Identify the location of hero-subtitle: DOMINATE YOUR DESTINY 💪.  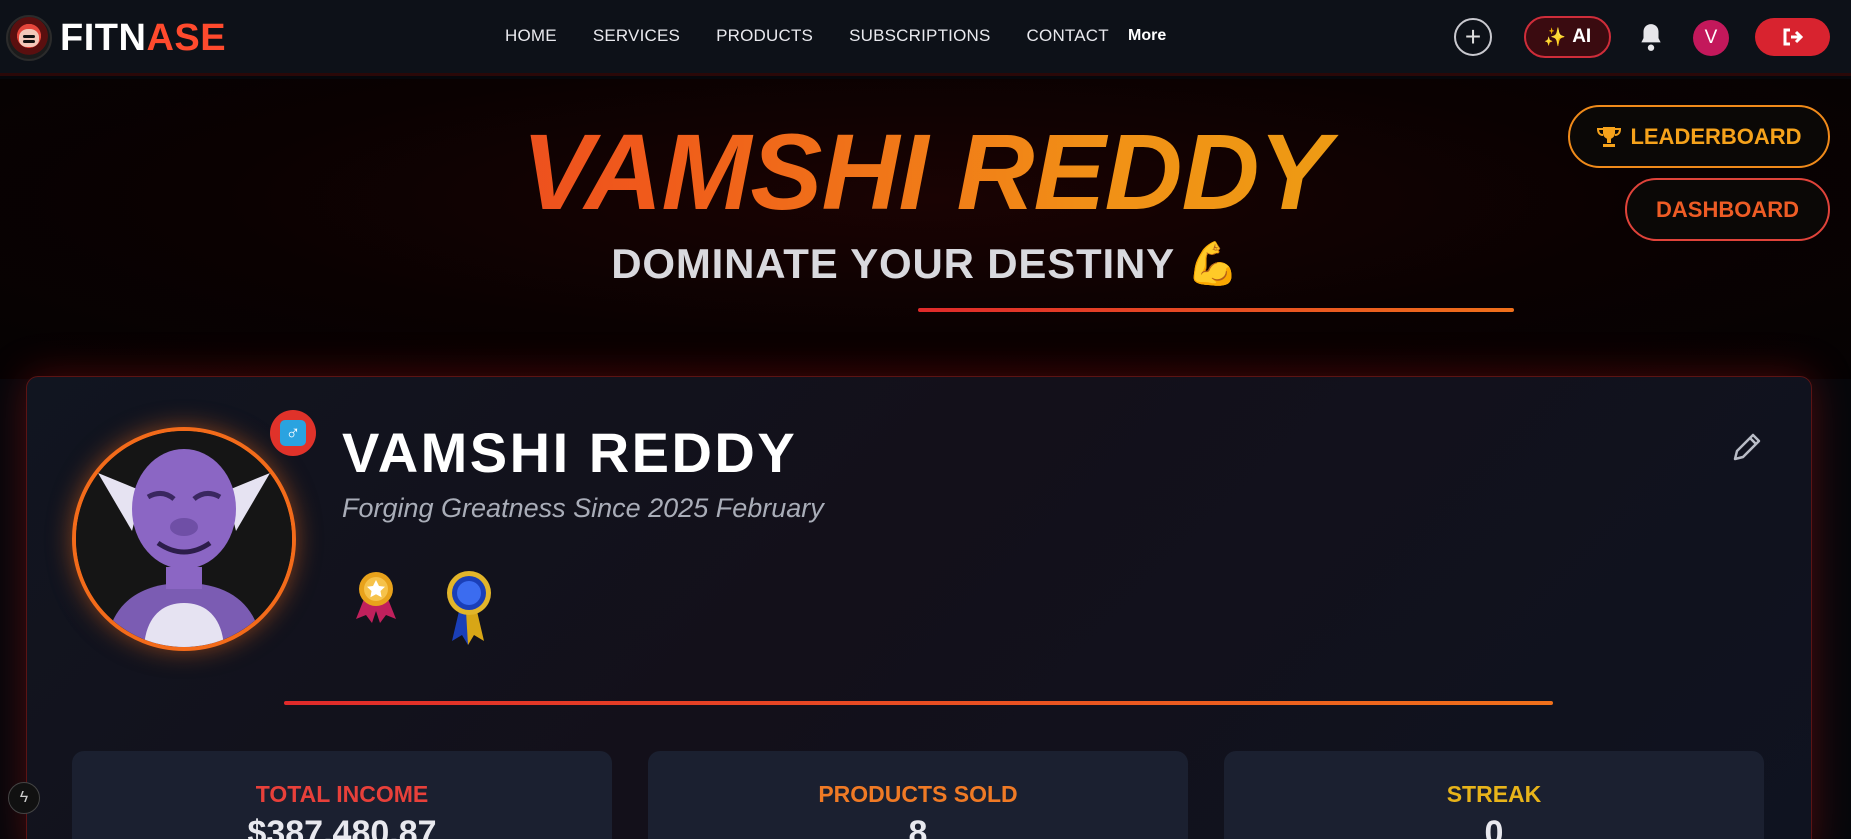
(925, 264).